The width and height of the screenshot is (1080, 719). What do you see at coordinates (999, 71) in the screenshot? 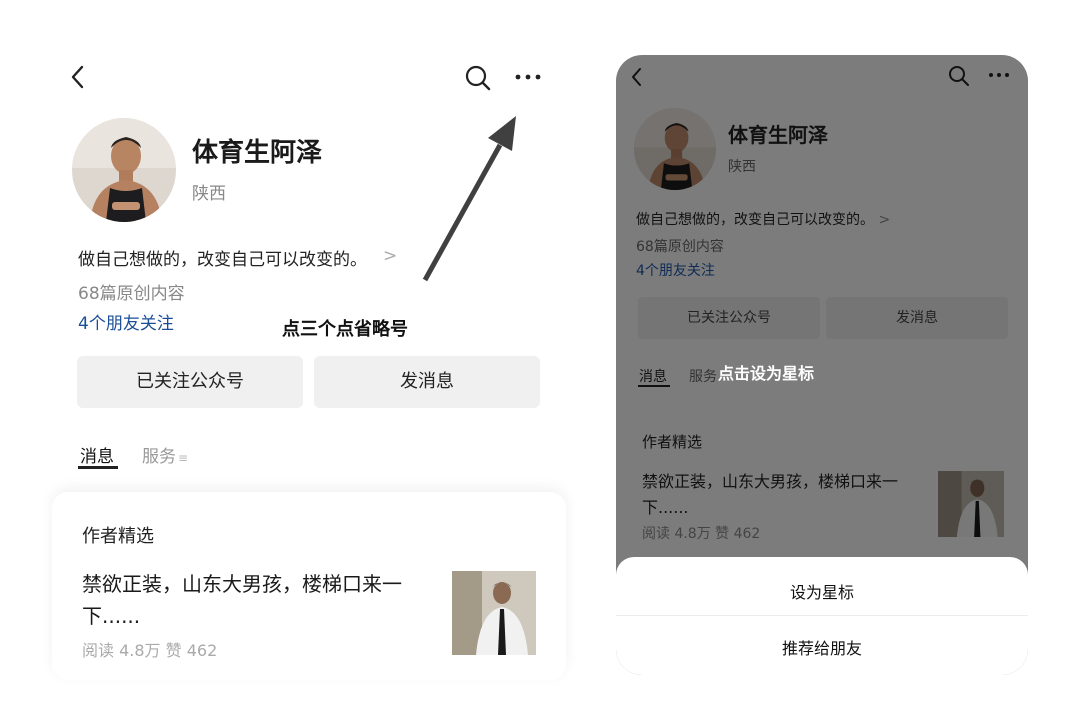
I see `more-dots-icon` at bounding box center [999, 71].